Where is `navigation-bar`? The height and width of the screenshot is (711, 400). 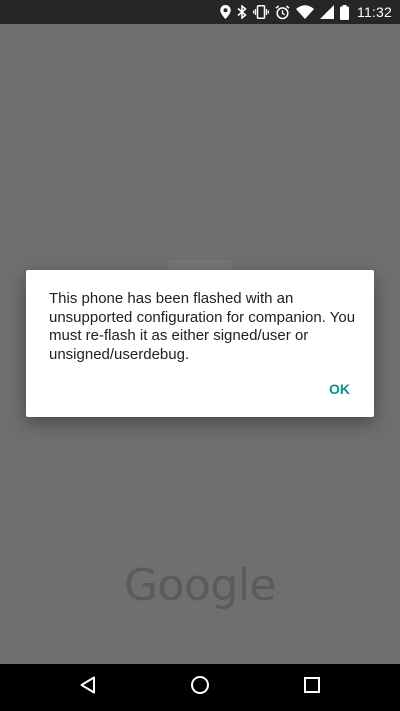
navigation-bar is located at coordinates (200, 687).